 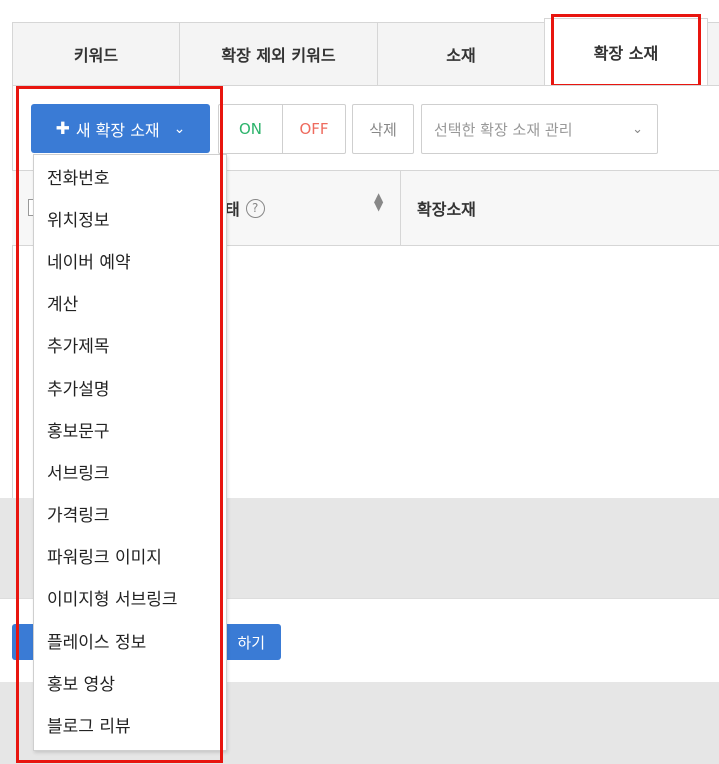 I want to click on tab-excluded-keywords-label: 확장 제외 키워드, so click(x=278, y=55).